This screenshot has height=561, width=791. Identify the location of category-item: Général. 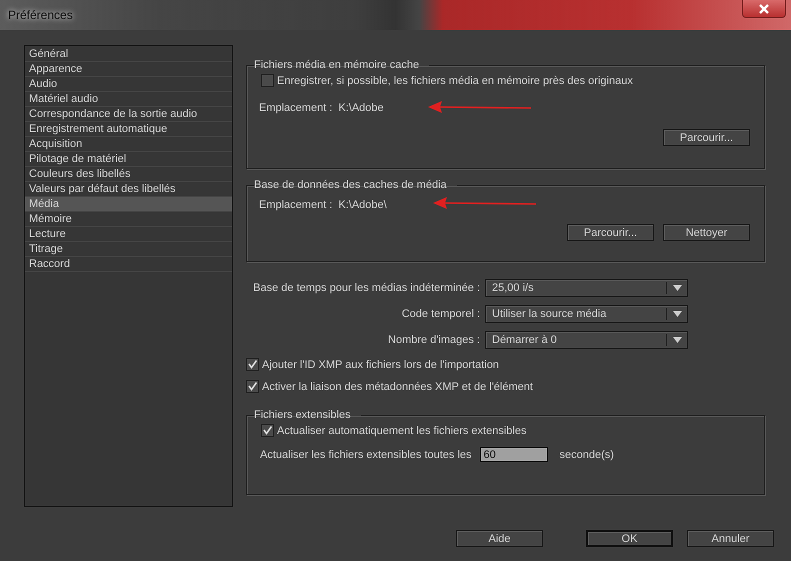
(128, 54).